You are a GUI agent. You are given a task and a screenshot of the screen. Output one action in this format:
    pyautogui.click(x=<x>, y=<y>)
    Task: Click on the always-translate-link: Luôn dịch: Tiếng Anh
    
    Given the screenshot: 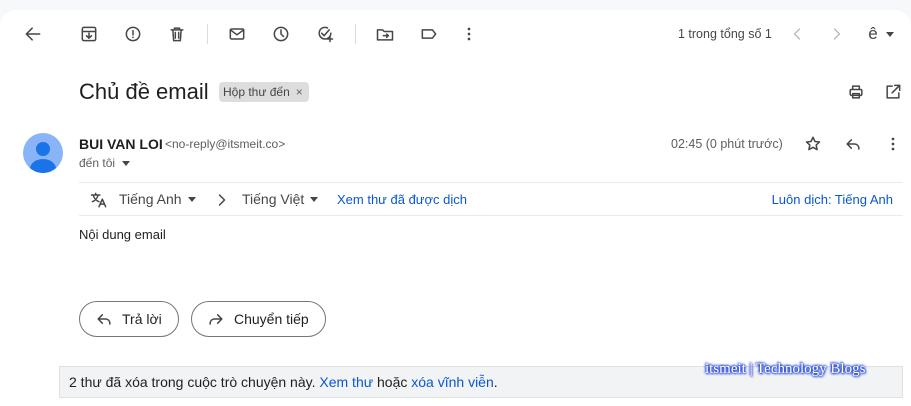 What is the action you would take?
    pyautogui.click(x=832, y=199)
    